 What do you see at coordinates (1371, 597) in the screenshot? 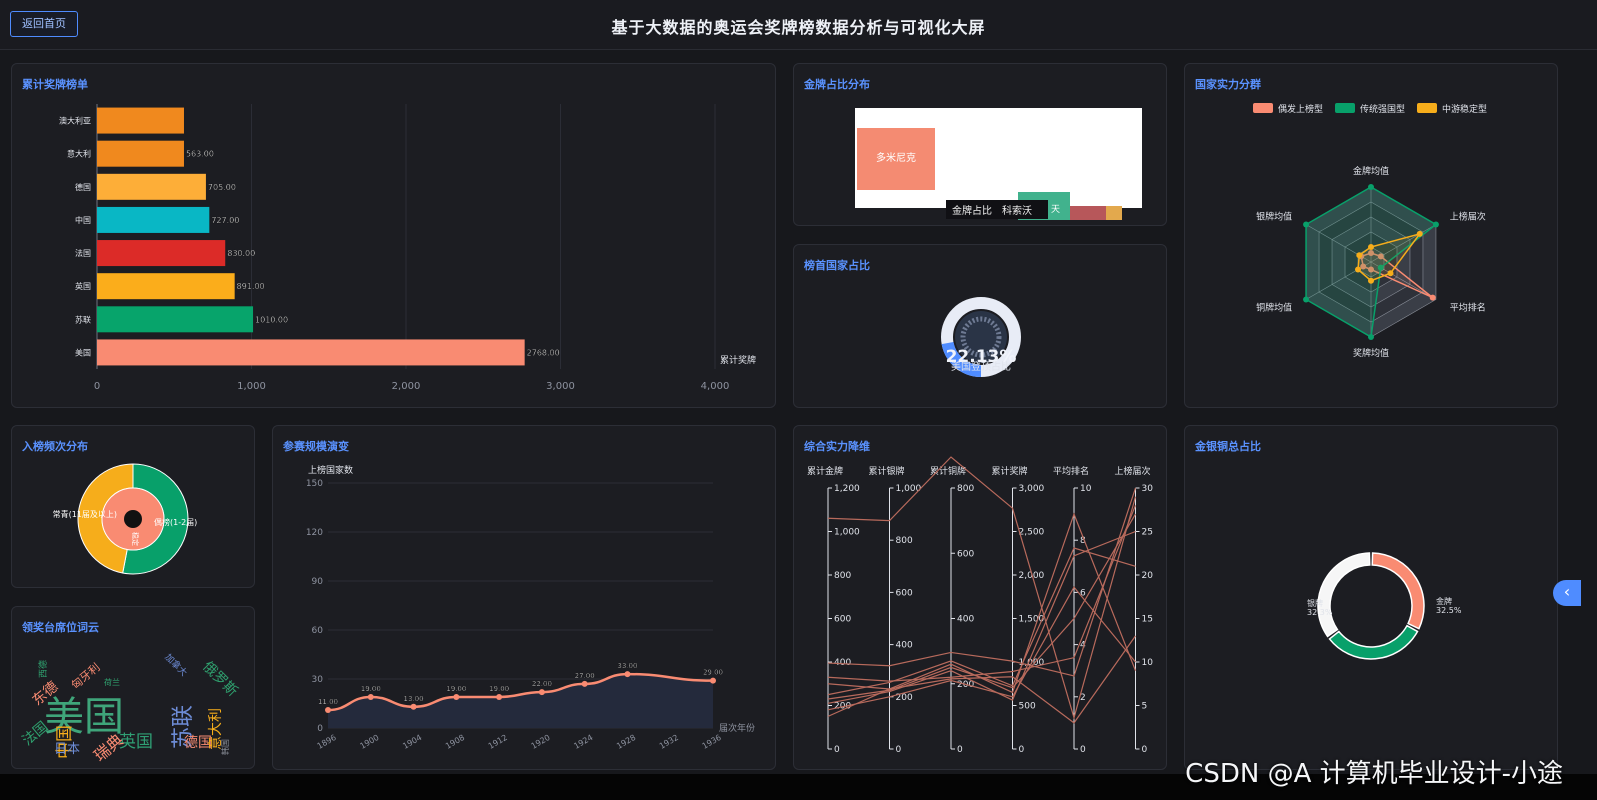
I see `panel-medal-mix: 金银铜总占比 金牌 32.5% 银牌 32.3%` at bounding box center [1371, 597].